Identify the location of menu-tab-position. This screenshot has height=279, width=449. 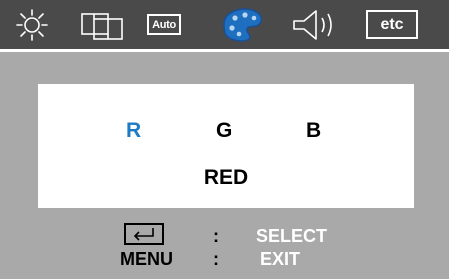
(104, 24).